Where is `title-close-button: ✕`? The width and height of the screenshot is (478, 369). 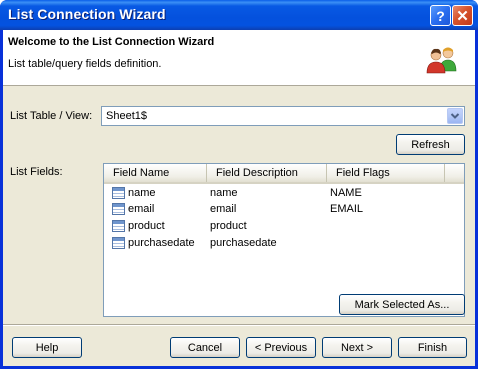 title-close-button: ✕ is located at coordinates (462, 15).